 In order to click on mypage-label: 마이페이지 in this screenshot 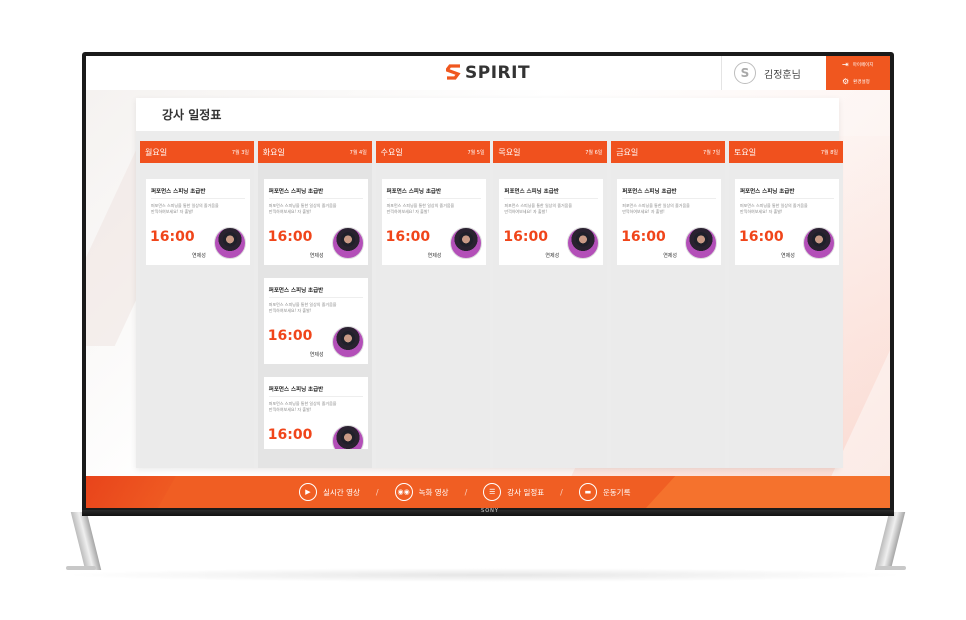, I will do `click(863, 65)`.